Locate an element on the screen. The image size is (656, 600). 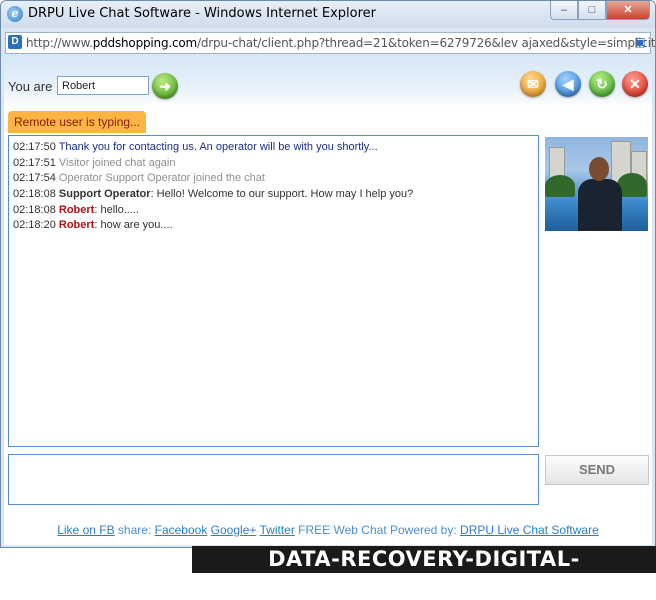
message-time: 02:17:51 is located at coordinates (34, 163).